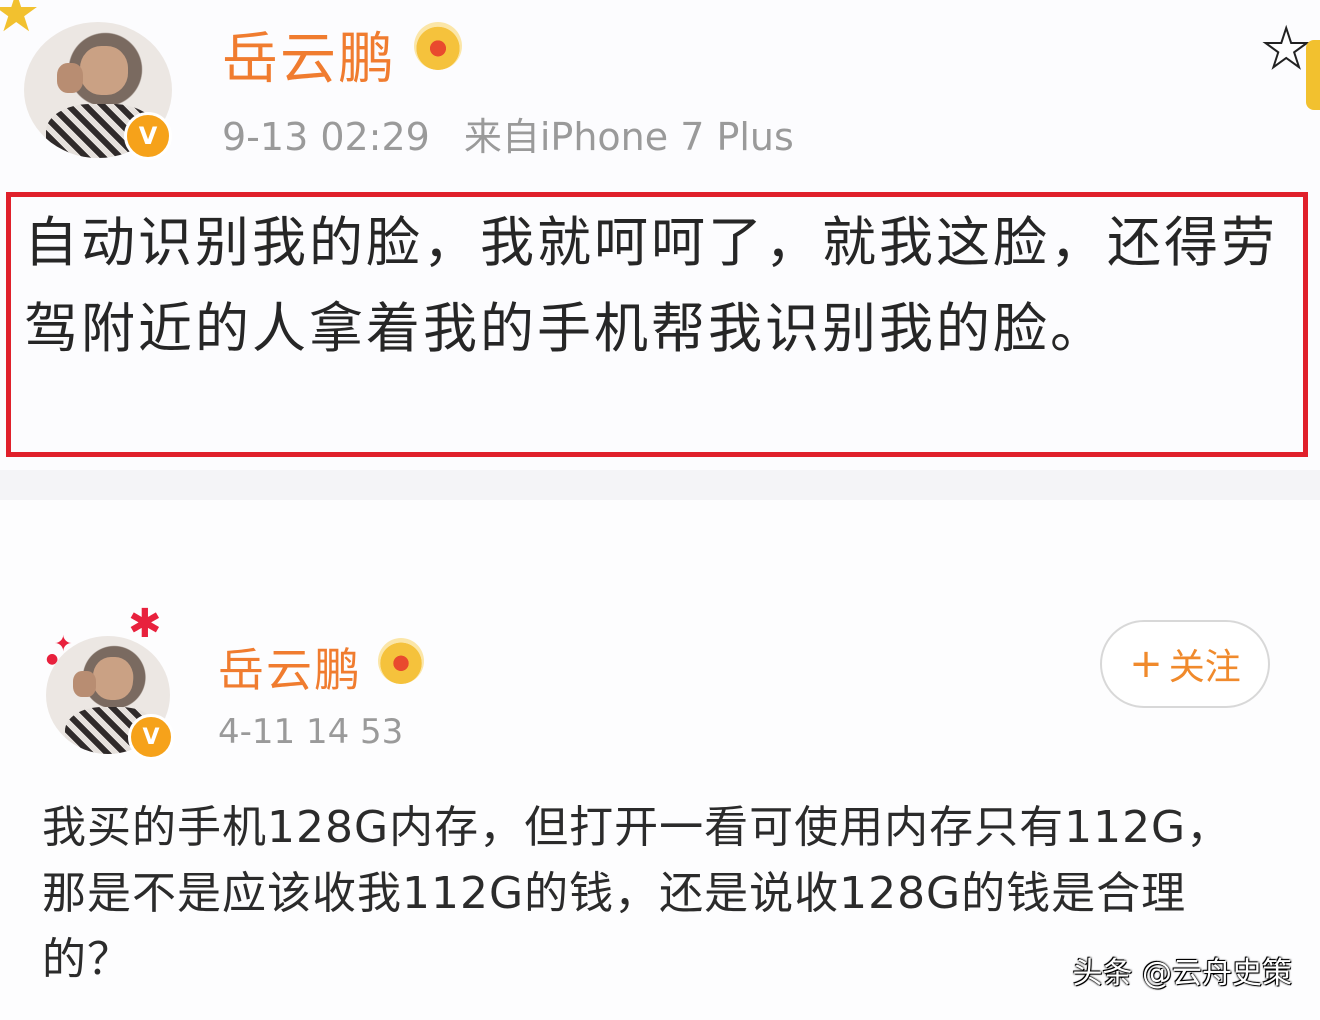 The image size is (1320, 1020). Describe the element at coordinates (1286, 49) in the screenshot. I see `star-icon: ★` at that location.